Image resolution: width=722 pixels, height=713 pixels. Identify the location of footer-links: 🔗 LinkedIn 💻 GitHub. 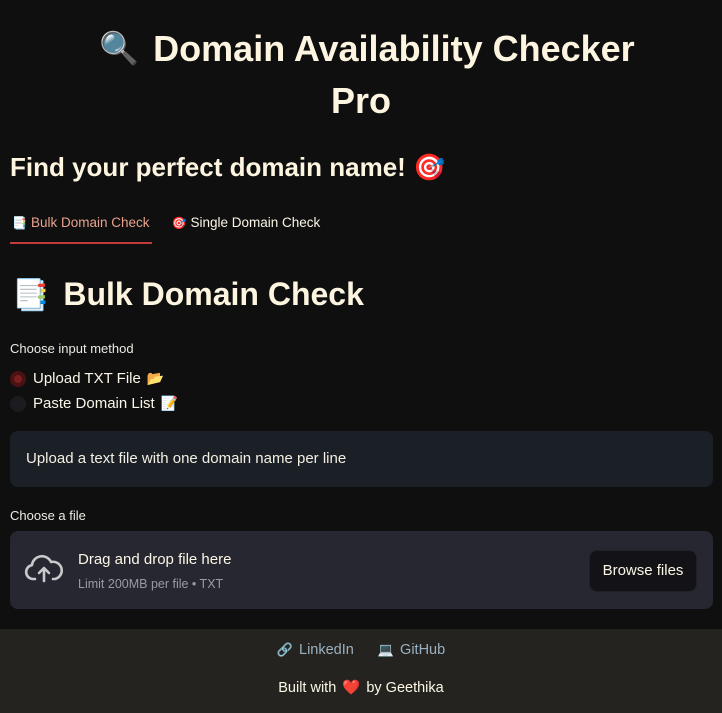
(361, 650).